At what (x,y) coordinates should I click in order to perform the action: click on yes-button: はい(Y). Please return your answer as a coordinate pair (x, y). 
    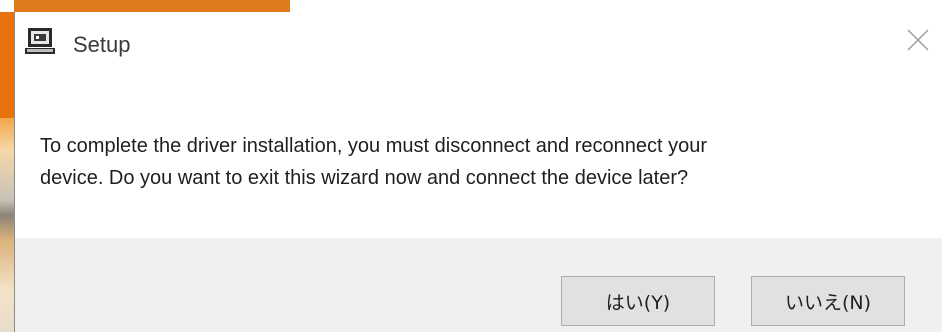
    Looking at the image, I should click on (638, 301).